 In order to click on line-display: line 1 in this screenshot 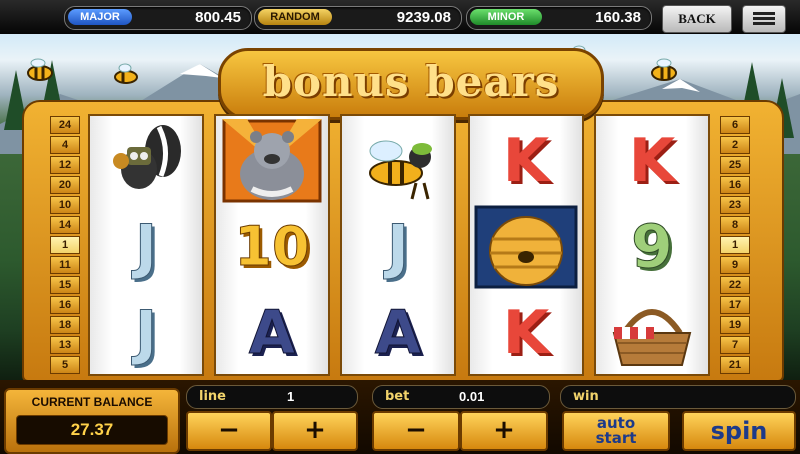, I will do `click(272, 397)`.